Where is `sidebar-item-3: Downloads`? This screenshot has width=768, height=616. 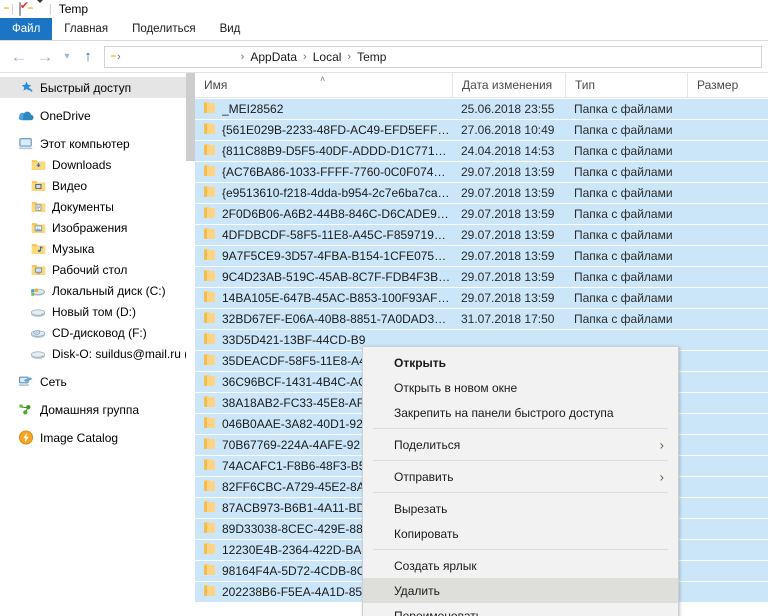 sidebar-item-3: Downloads is located at coordinates (93, 164).